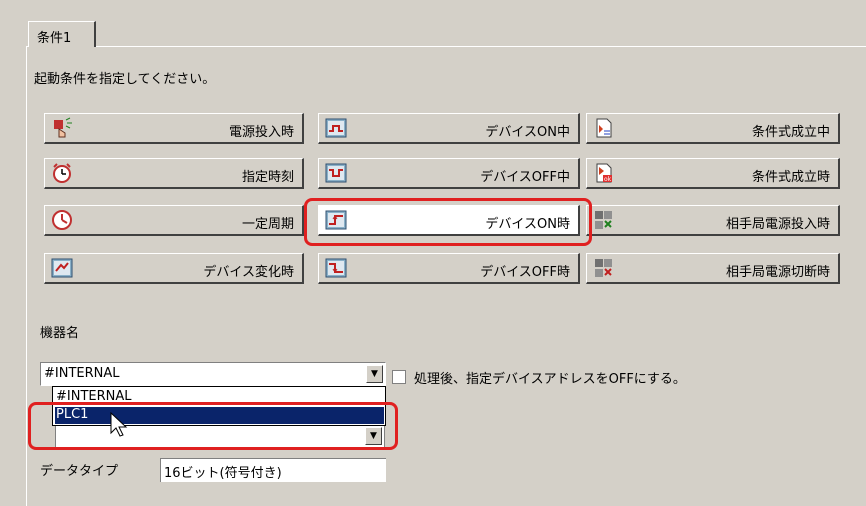 This screenshot has width=866, height=506. I want to click on trigger-device-off-button: デバイスOFF中, so click(449, 173).